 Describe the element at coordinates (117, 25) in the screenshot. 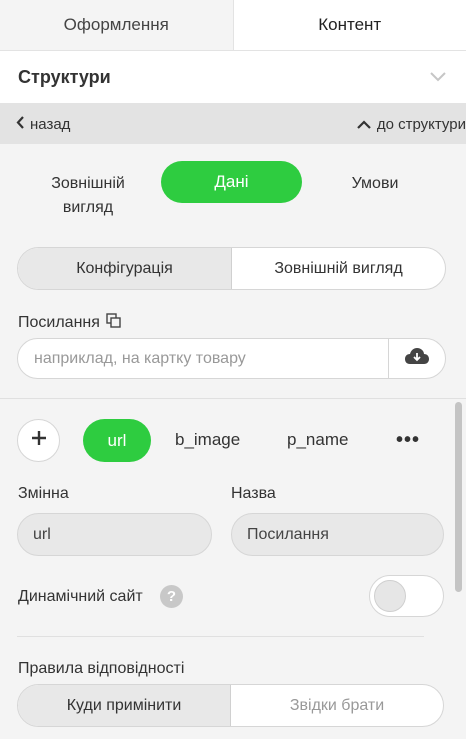

I see `tab-design: Оформлення` at that location.